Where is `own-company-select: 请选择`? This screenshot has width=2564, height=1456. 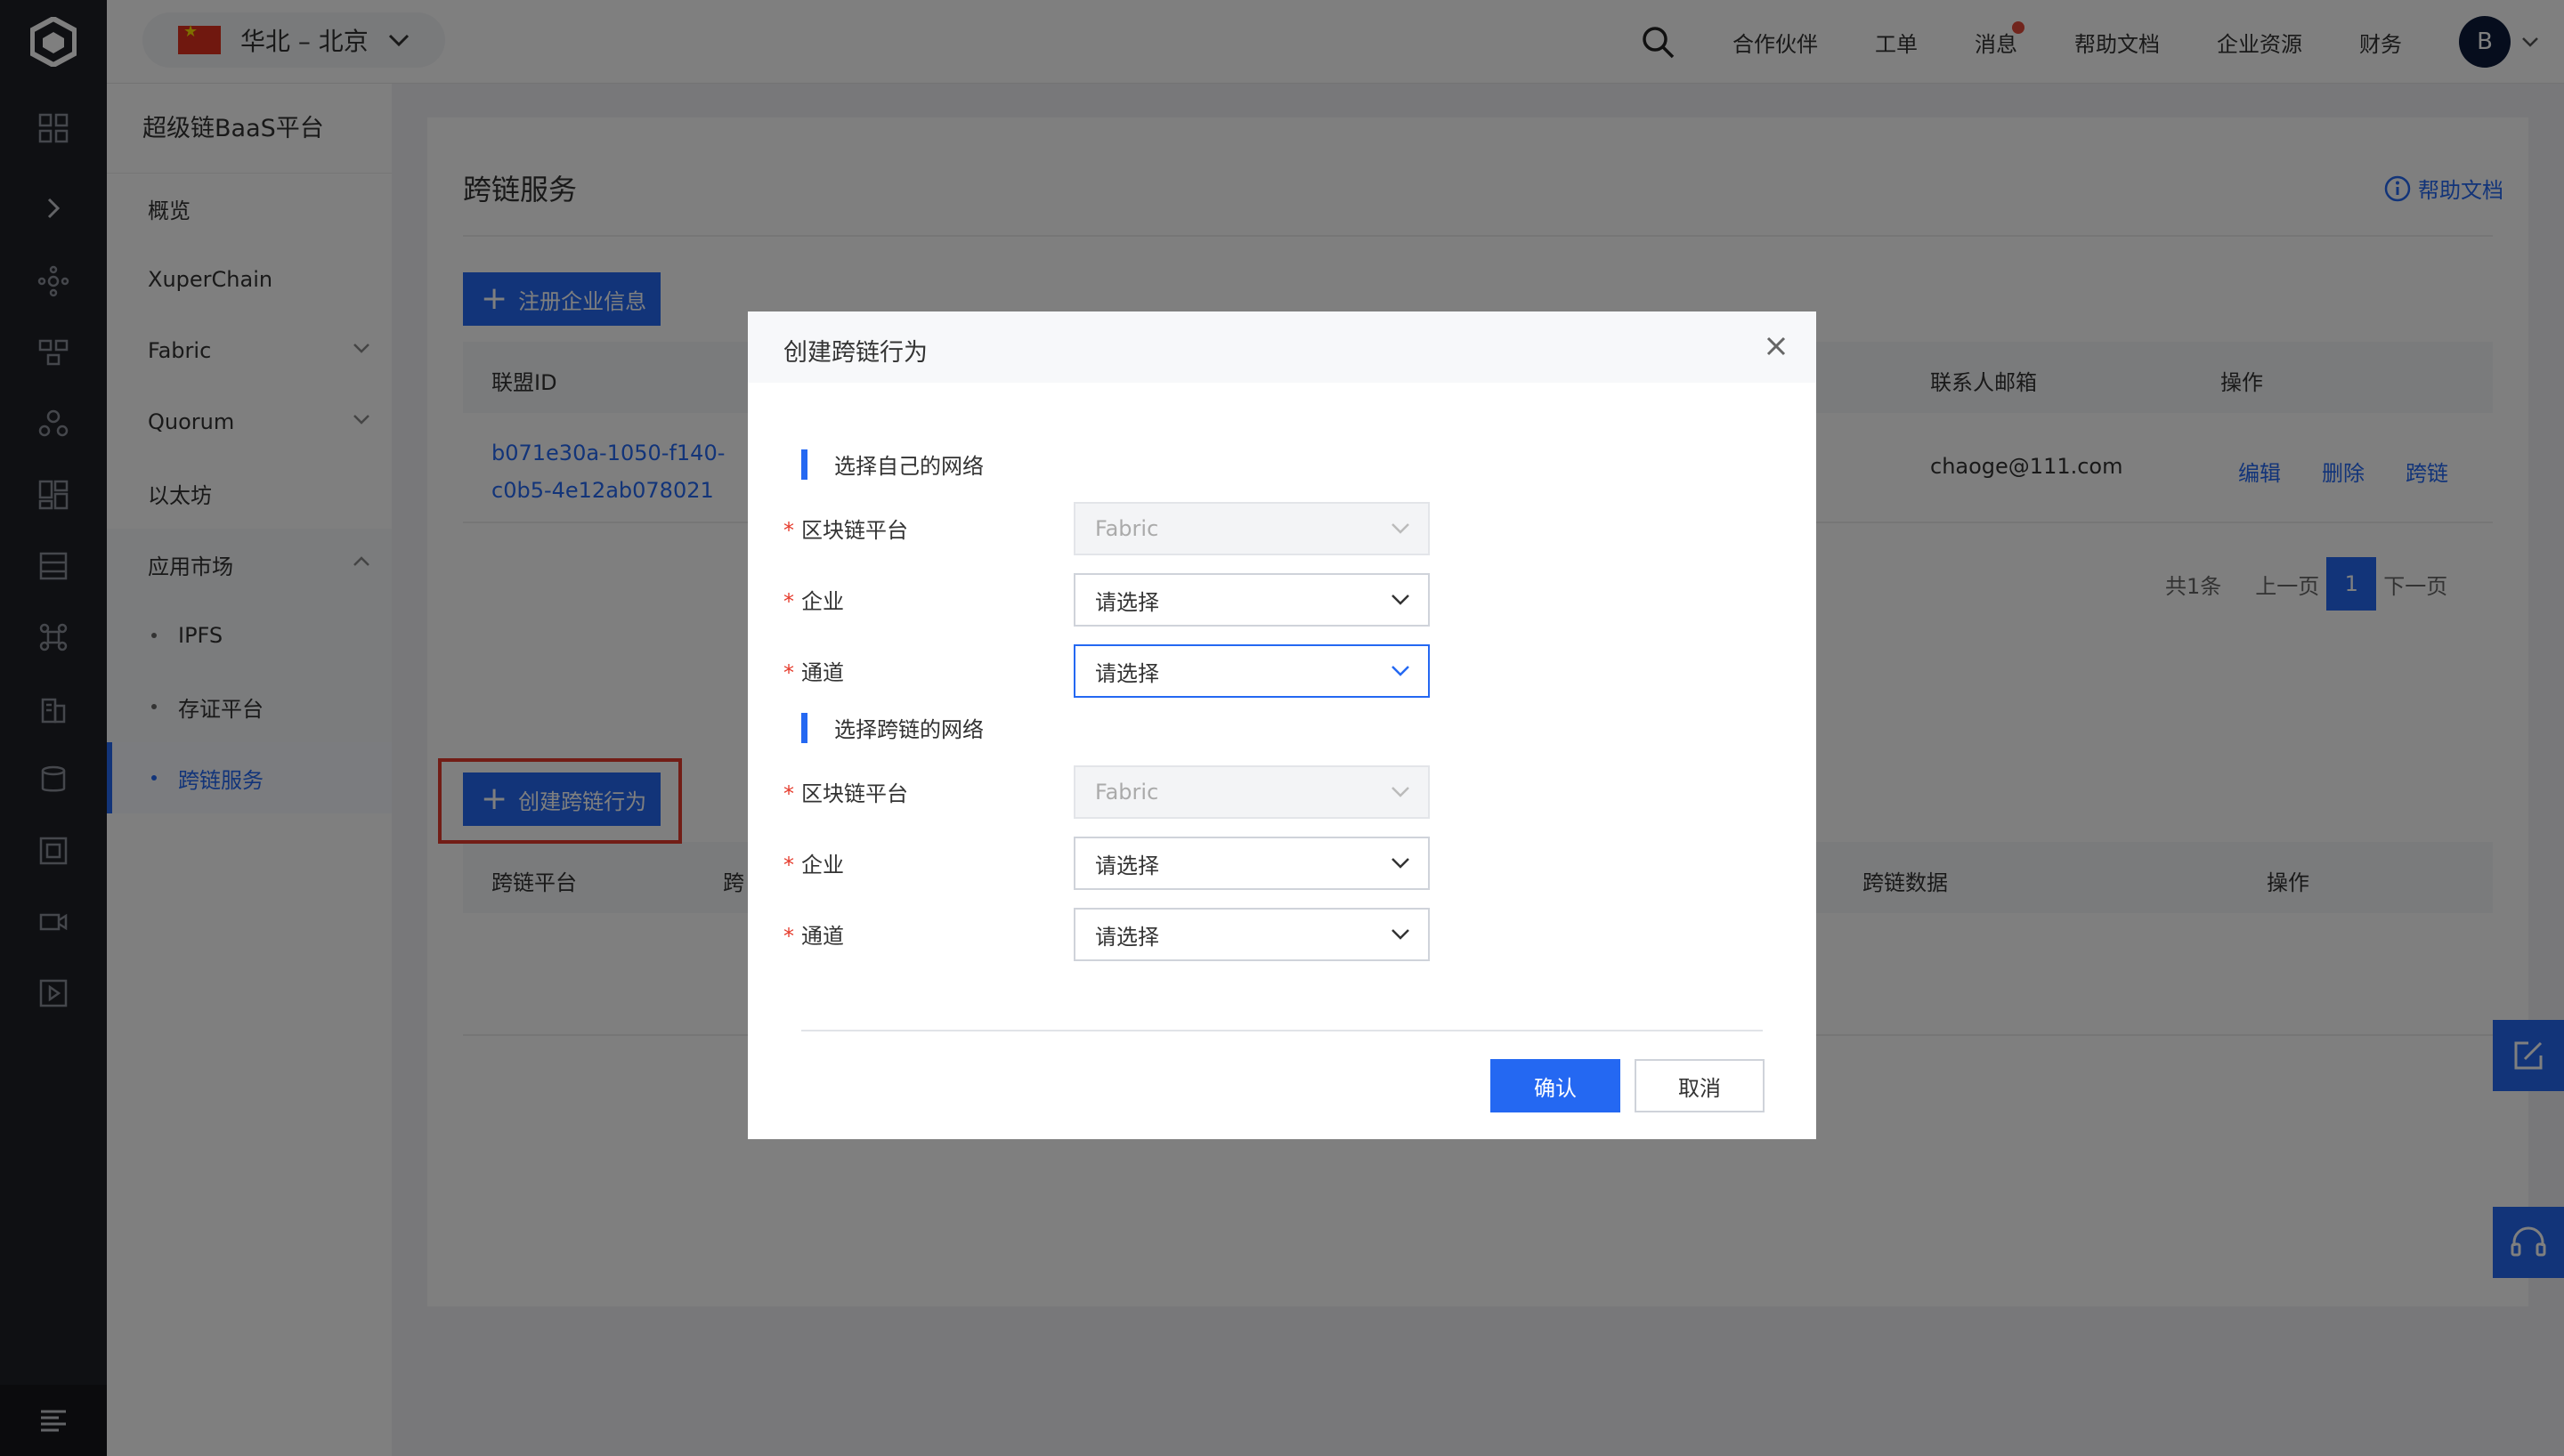
own-company-select: 请选择 is located at coordinates (1252, 600).